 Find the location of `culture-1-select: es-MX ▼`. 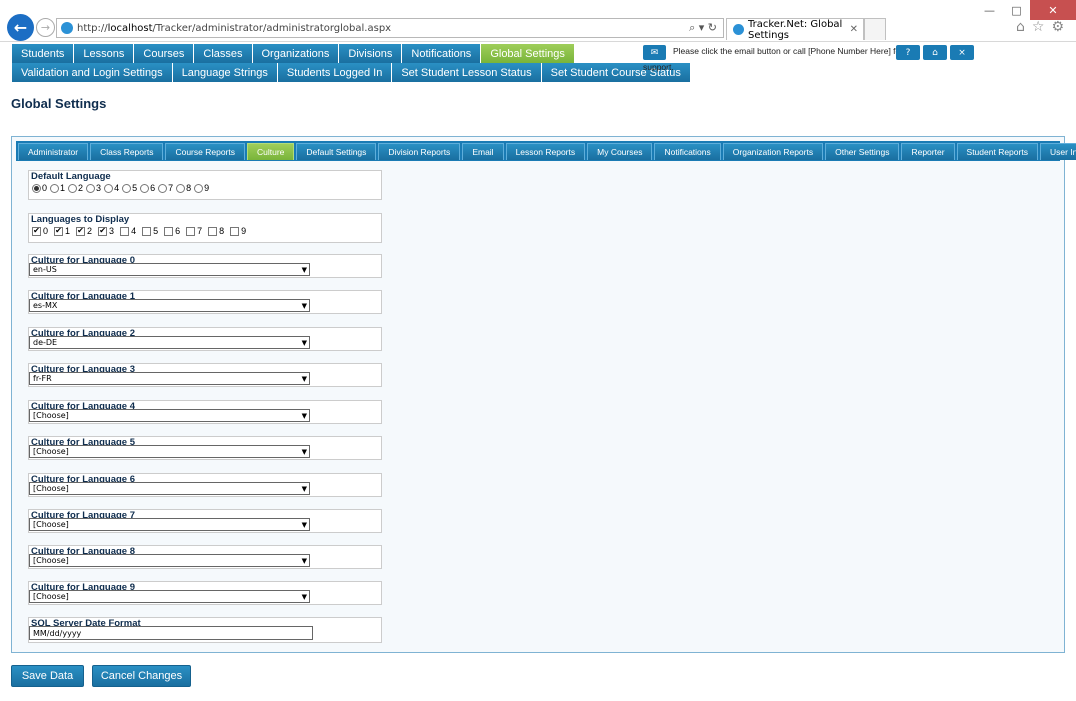

culture-1-select: es-MX ▼ is located at coordinates (169, 305).